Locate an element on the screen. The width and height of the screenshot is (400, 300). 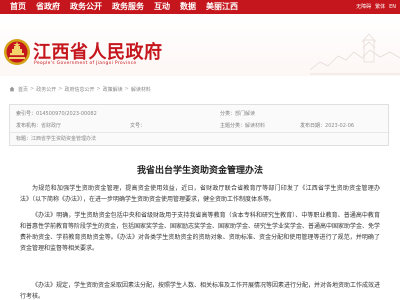
meta-issuer-value: 省财政厅 is located at coordinates (51, 126).